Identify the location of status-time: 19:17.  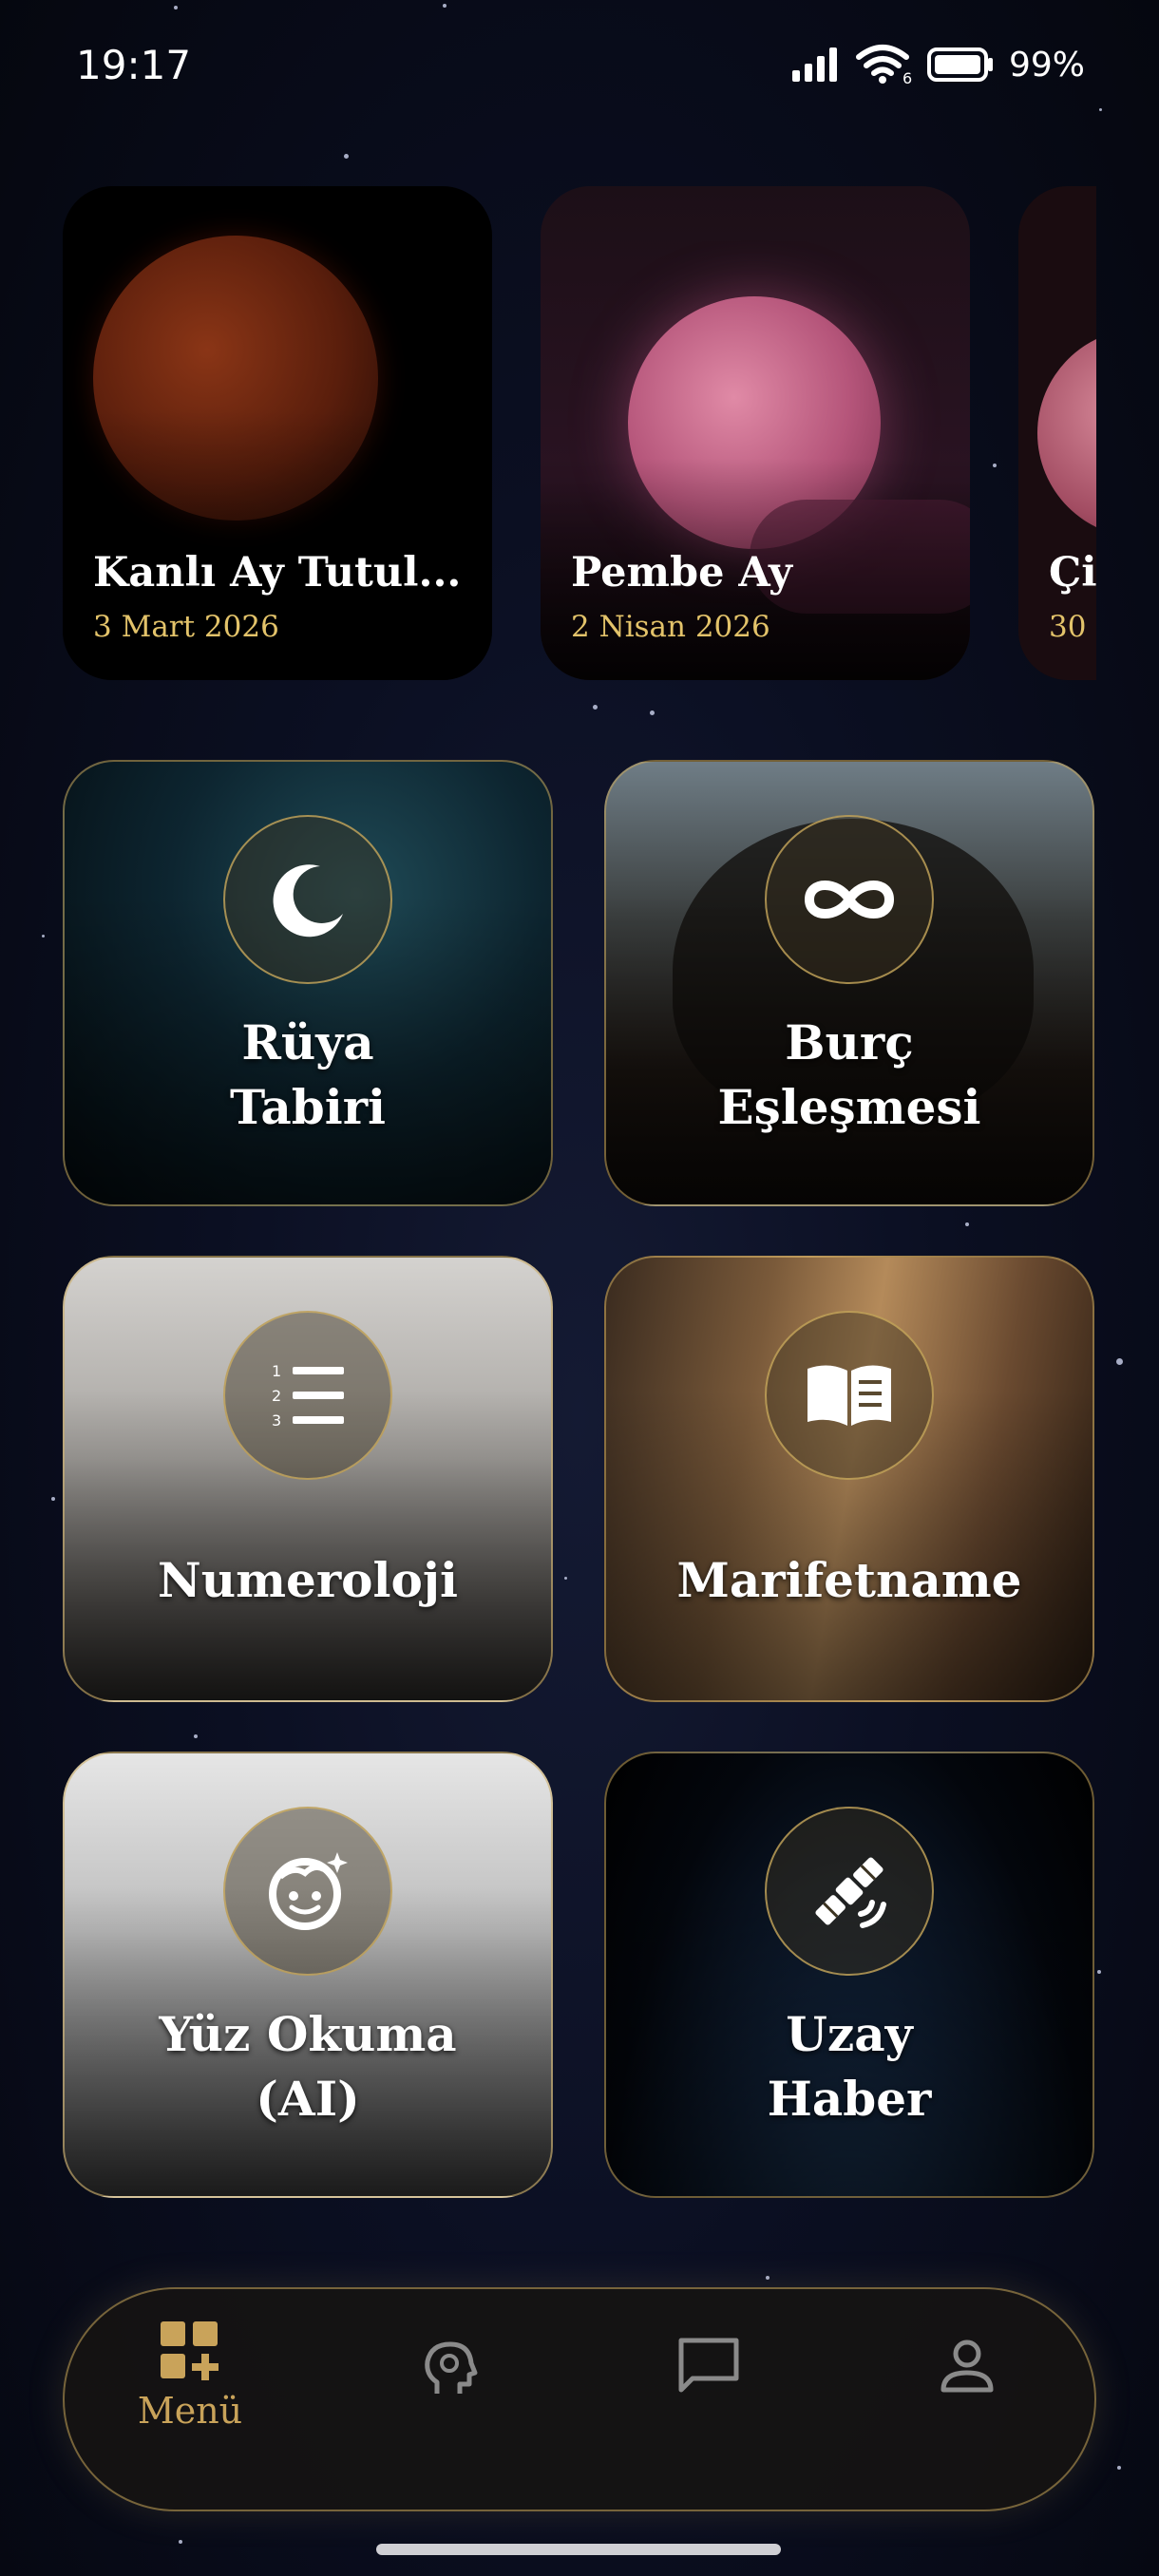
(134, 65).